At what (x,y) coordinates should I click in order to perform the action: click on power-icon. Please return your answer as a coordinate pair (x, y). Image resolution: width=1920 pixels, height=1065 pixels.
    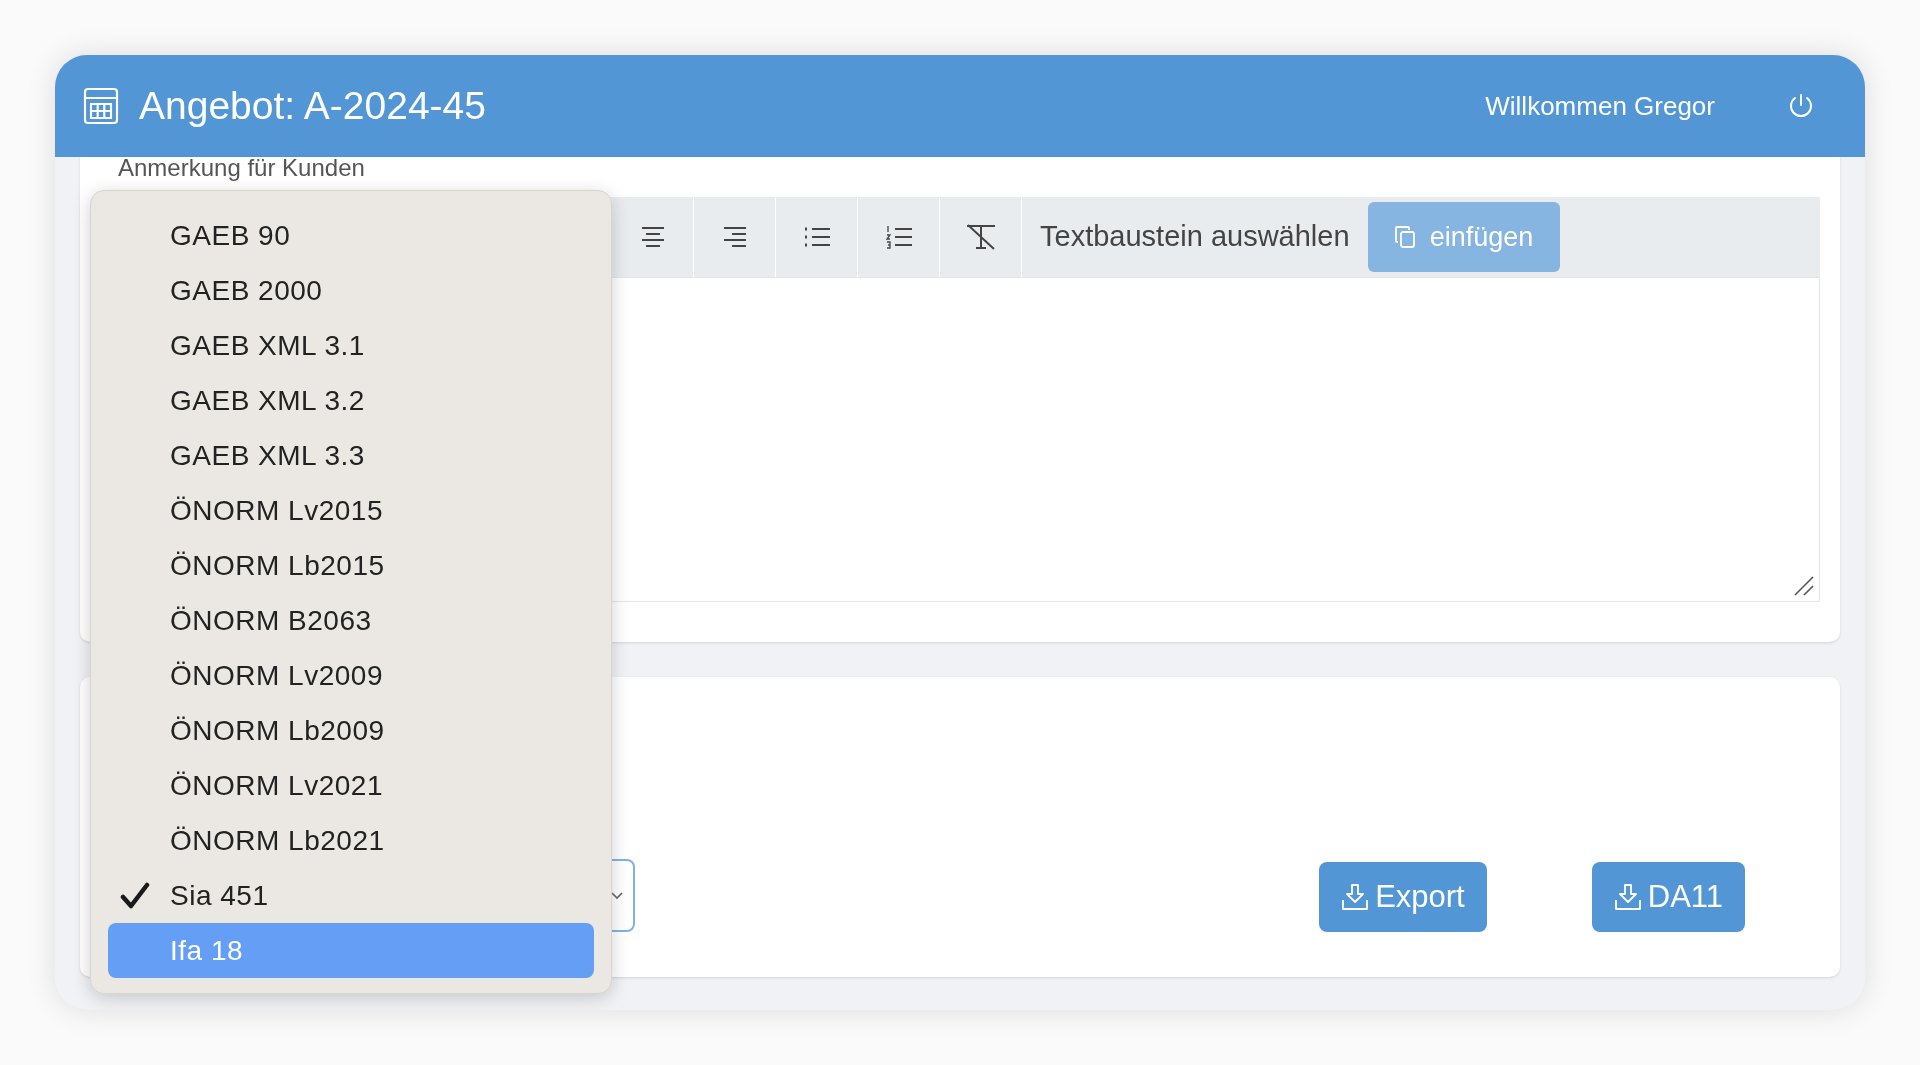
    Looking at the image, I should click on (1801, 106).